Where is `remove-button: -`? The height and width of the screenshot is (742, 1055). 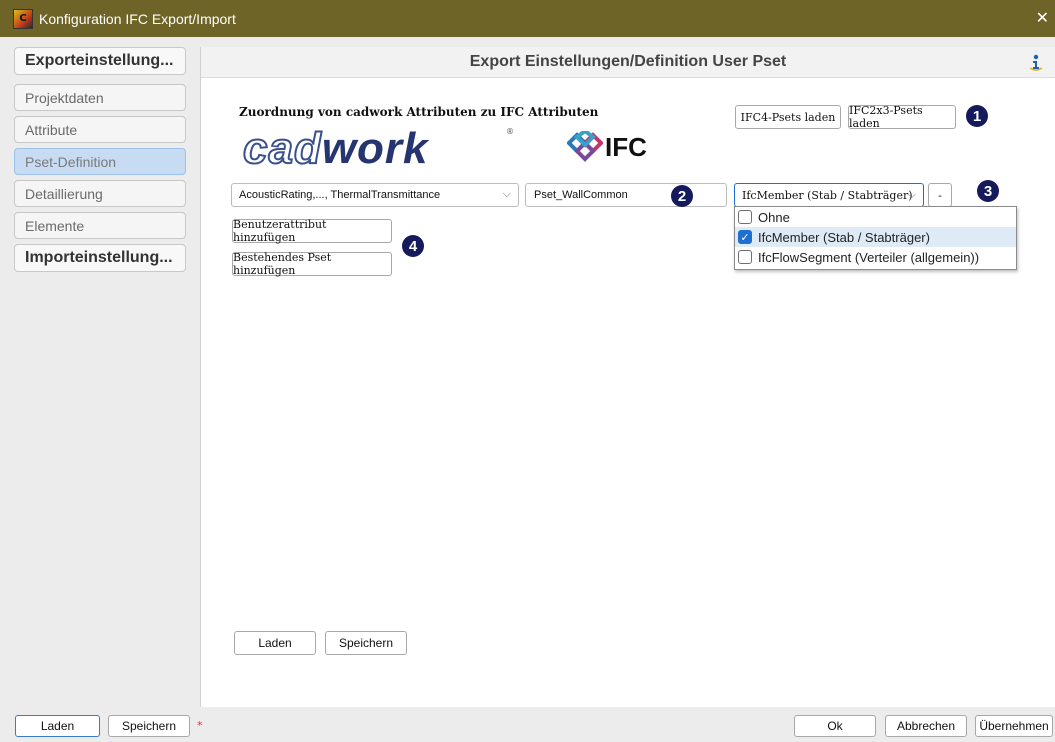
remove-button: - is located at coordinates (940, 195).